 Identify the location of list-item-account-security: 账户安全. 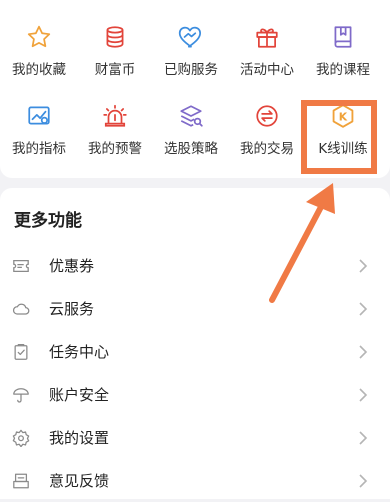
(195, 394).